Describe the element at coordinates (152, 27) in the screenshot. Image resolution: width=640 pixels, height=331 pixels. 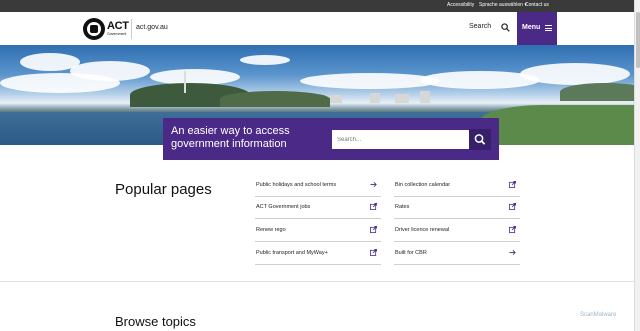
I see `site-url: act.gov.au` at that location.